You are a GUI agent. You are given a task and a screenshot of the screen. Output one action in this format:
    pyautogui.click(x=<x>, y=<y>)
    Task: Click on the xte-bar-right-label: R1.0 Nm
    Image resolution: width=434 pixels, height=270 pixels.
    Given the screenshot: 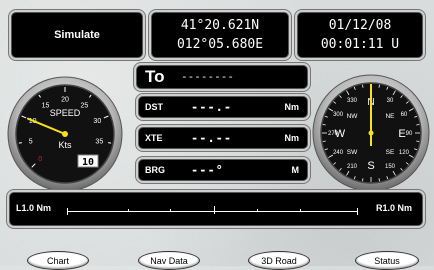 What is the action you would take?
    pyautogui.click(x=393, y=208)
    